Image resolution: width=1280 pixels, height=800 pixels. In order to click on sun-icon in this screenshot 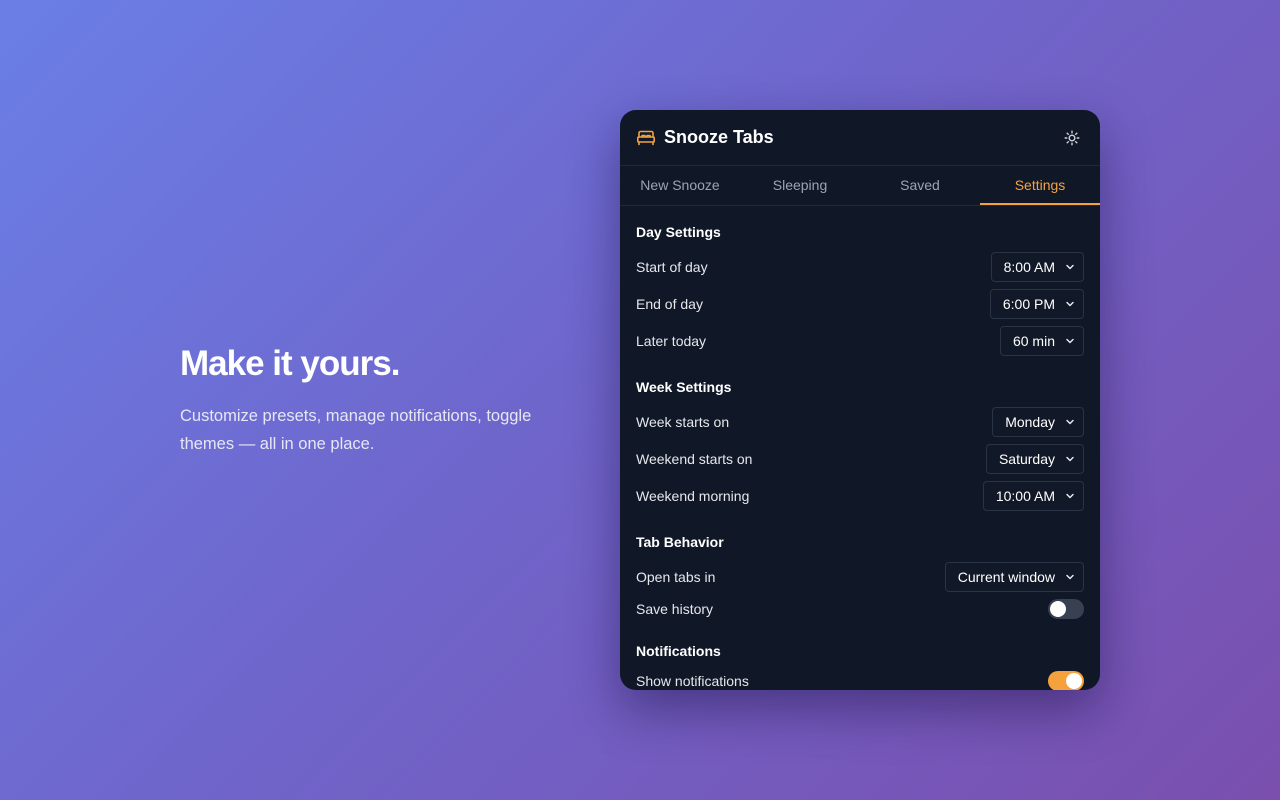, I will do `click(1072, 138)`.